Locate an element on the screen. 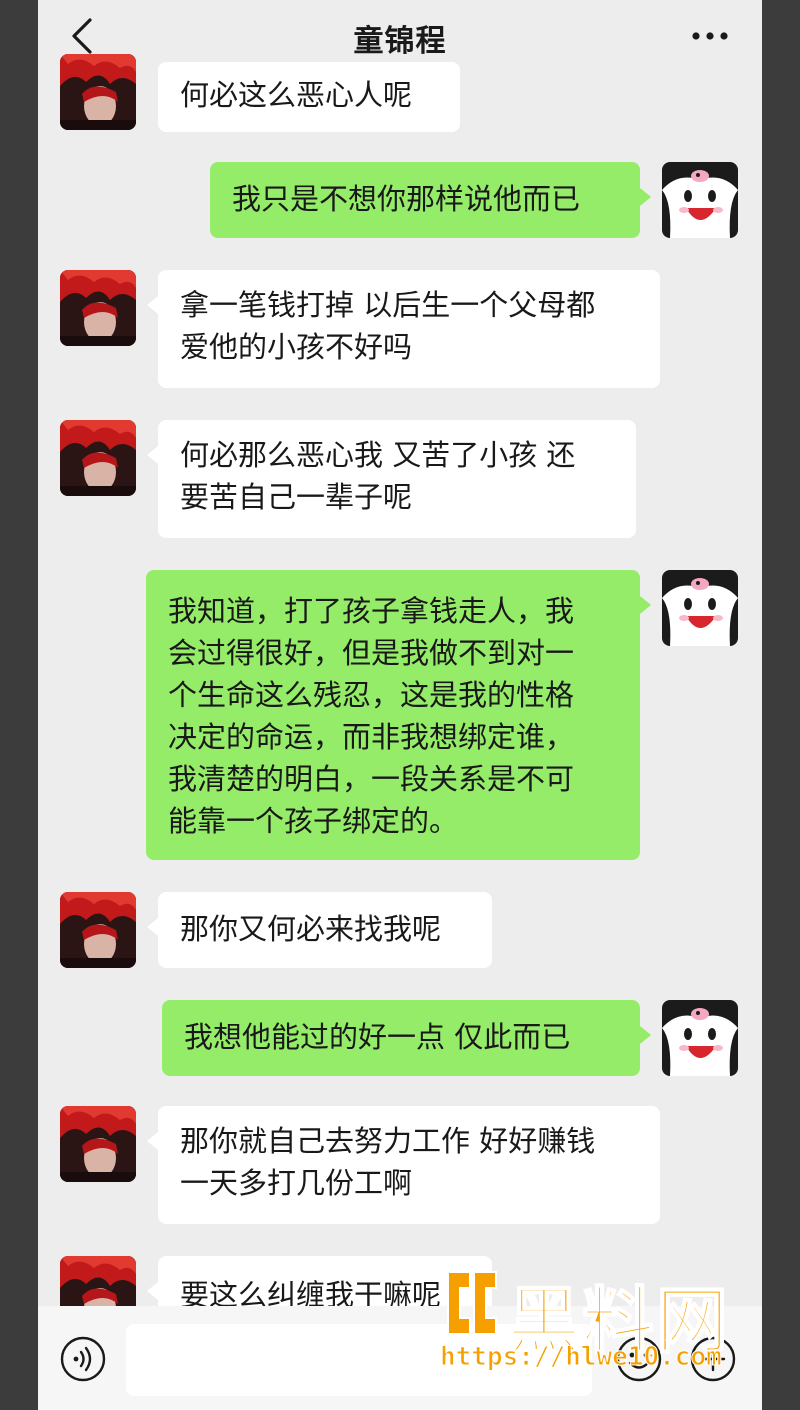 This screenshot has height=1410, width=800. message-text: 拿一笔钱打掉 以后生一个父母都 is located at coordinates (388, 305).